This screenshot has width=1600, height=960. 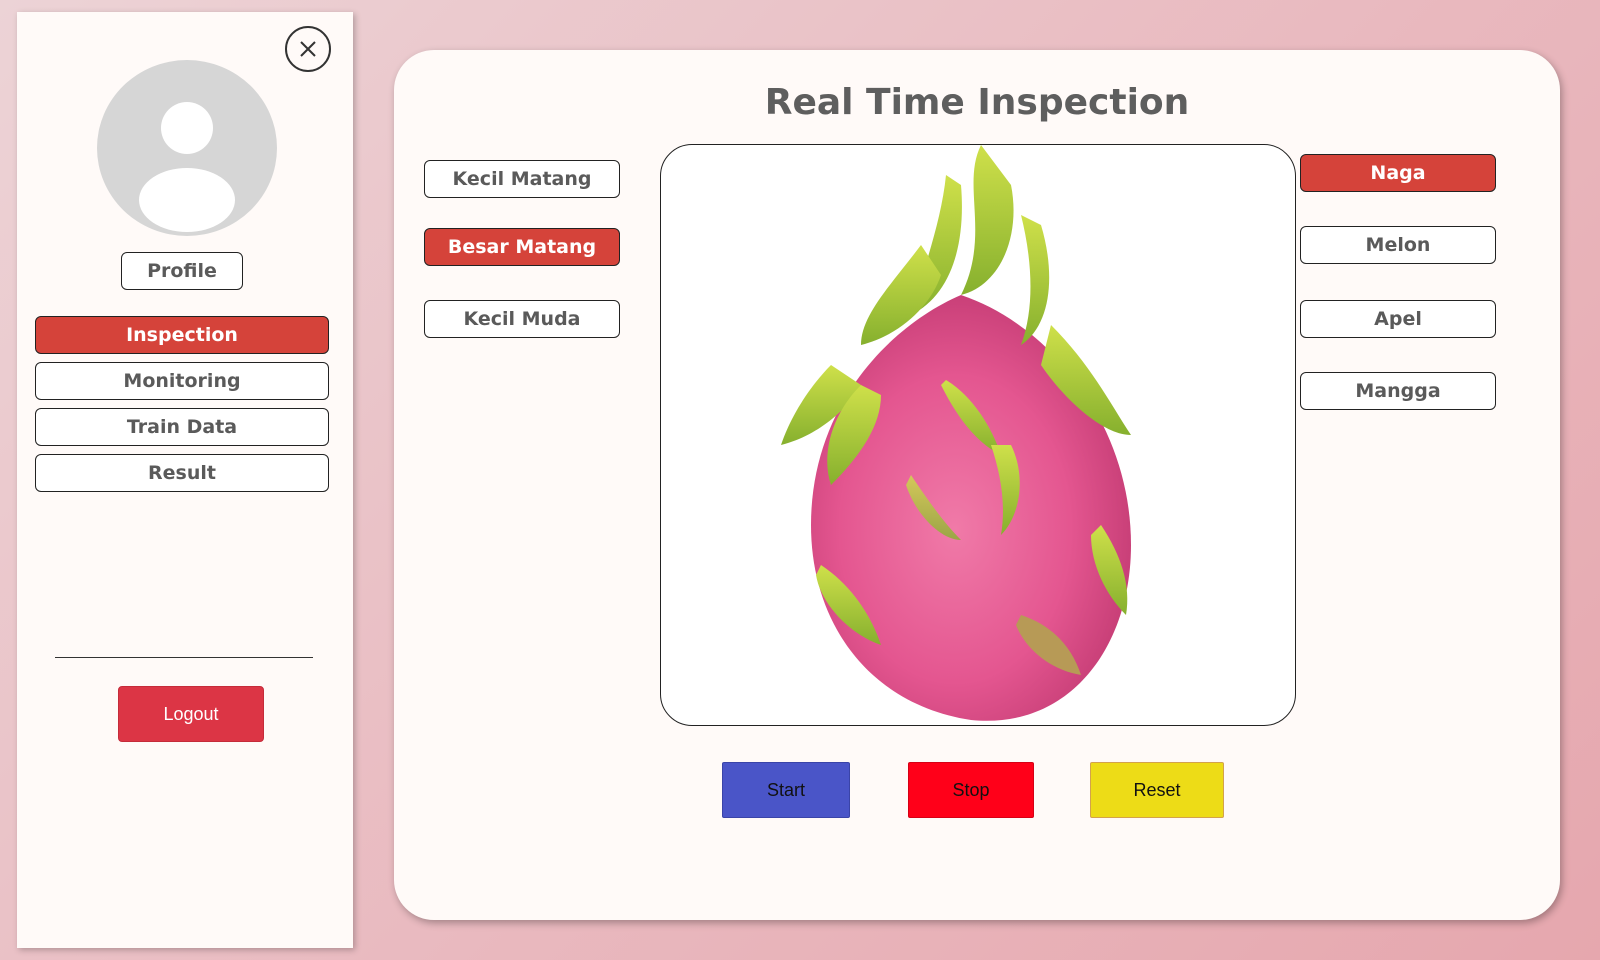 I want to click on category-besar-matang: Besar Matang, so click(x=522, y=247).